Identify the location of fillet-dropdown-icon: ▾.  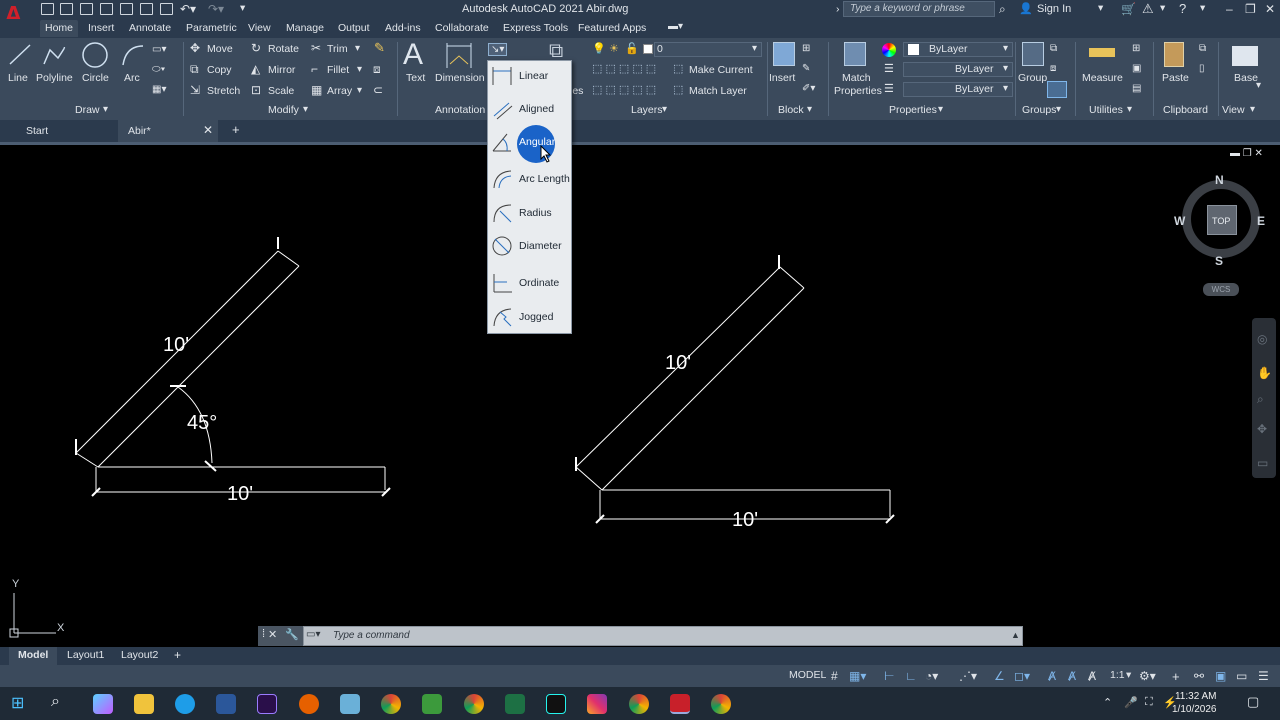
(359, 69).